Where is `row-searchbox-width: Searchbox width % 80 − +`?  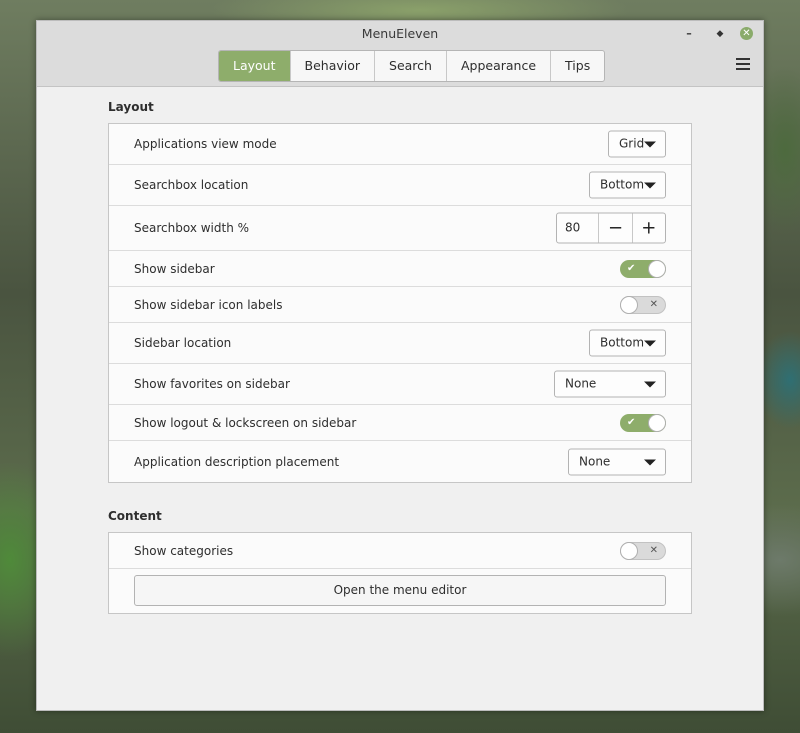 row-searchbox-width: Searchbox width % 80 − + is located at coordinates (400, 228).